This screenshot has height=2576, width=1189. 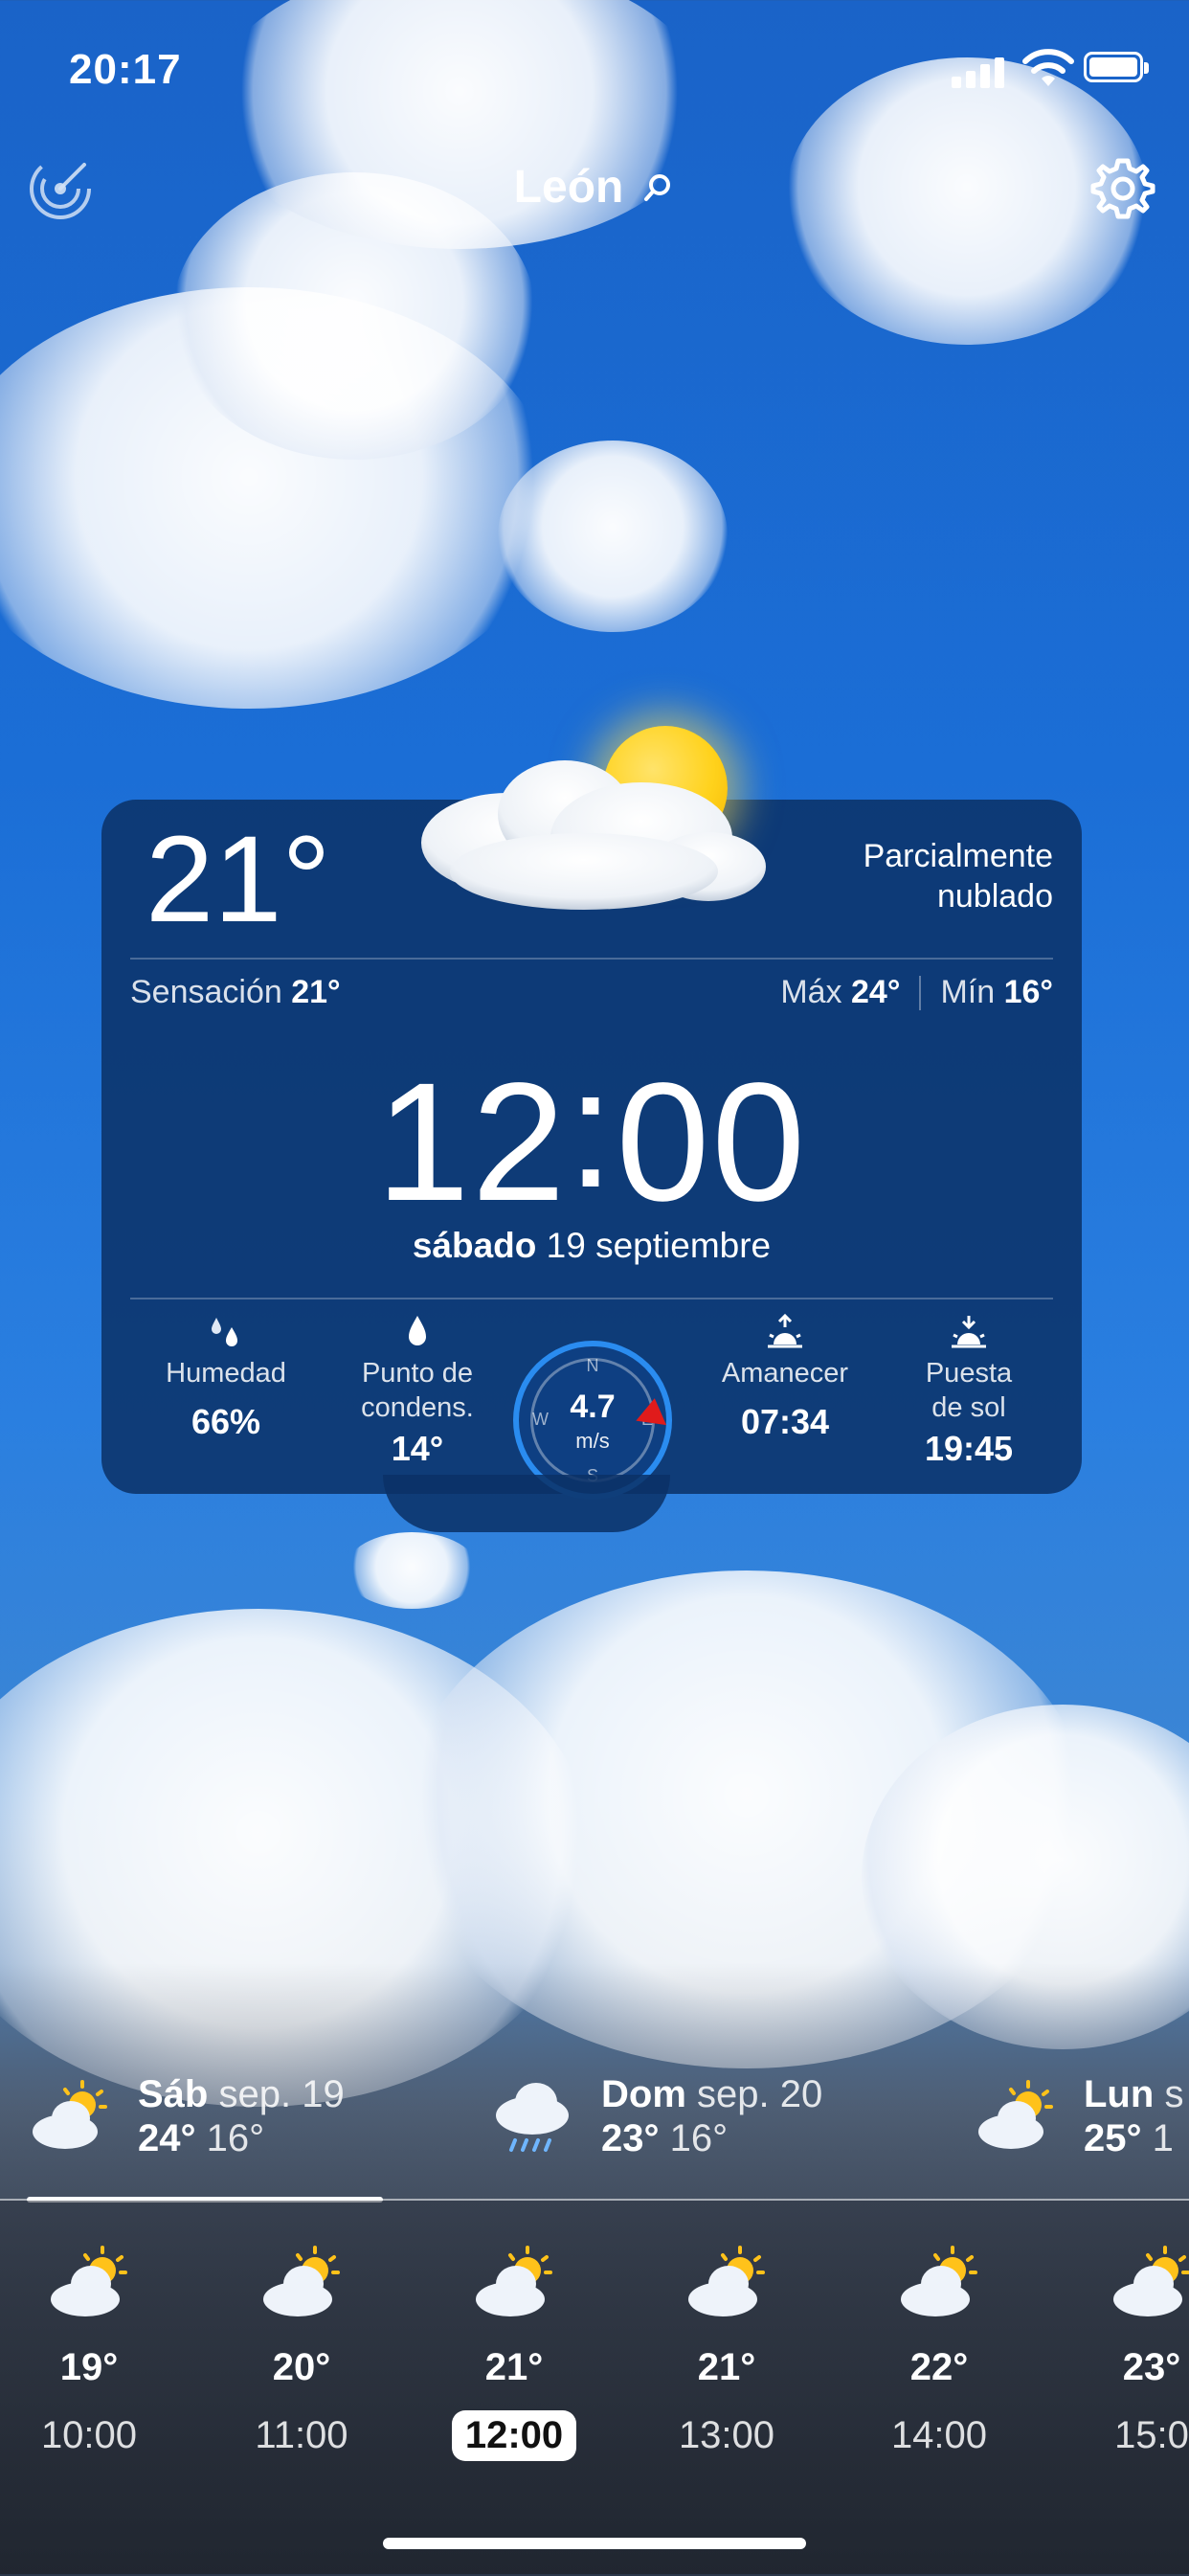 What do you see at coordinates (994, 896) in the screenshot?
I see `condition-line-2: nublado` at bounding box center [994, 896].